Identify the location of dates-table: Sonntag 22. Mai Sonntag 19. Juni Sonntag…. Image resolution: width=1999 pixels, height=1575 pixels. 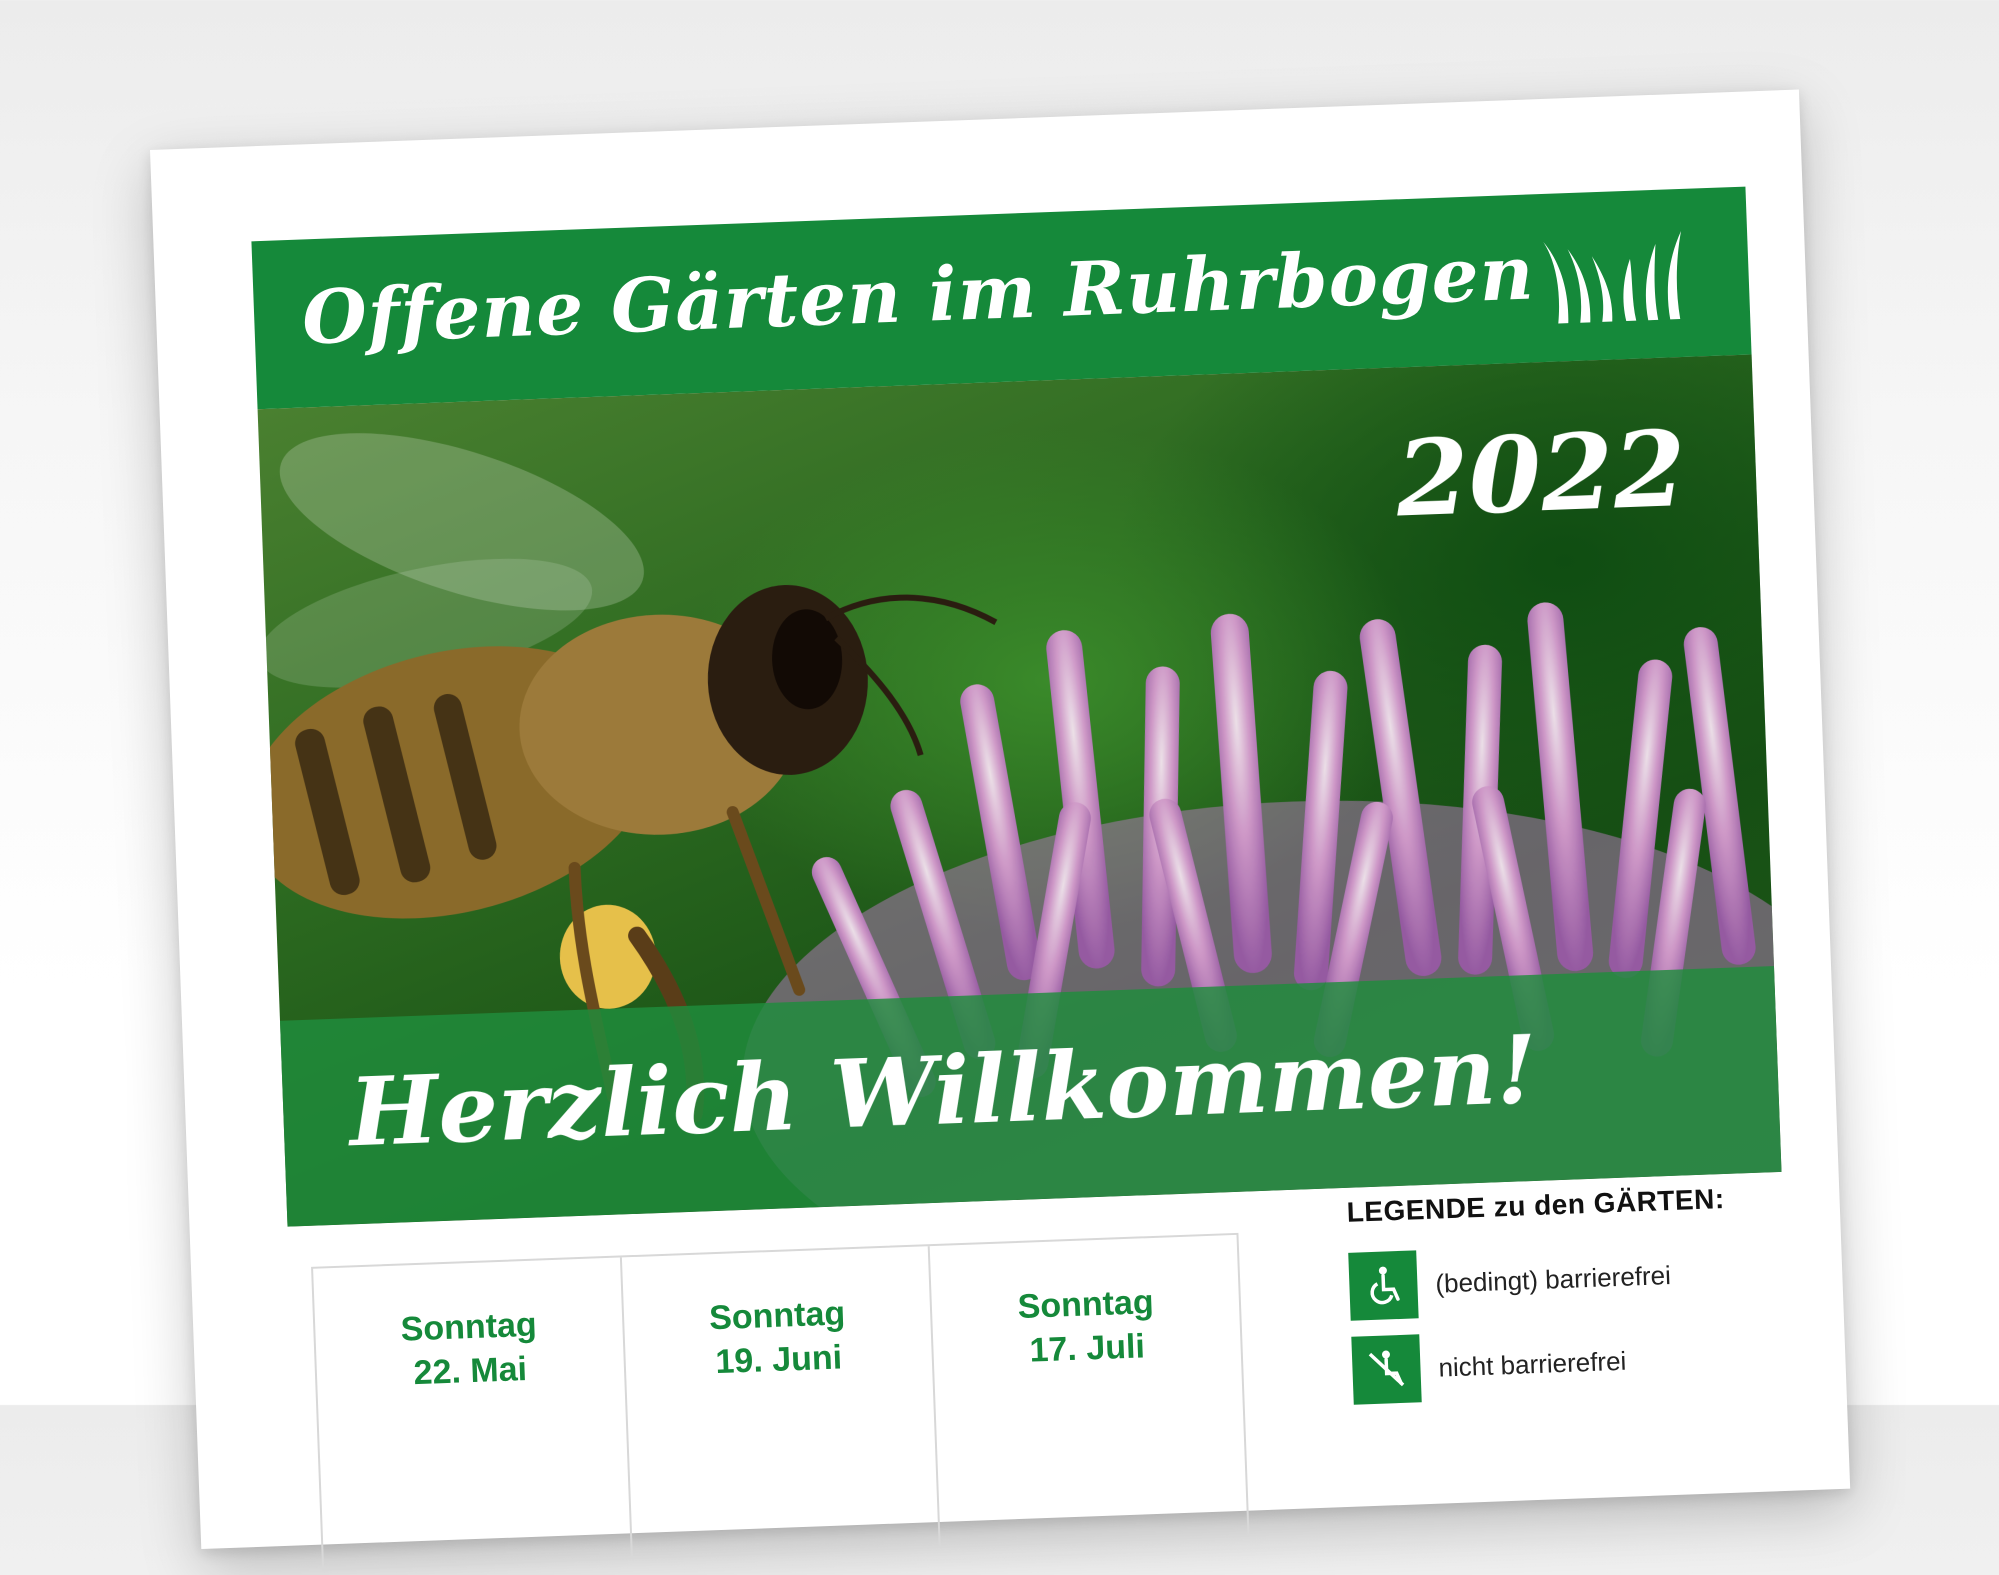
(780, 1401).